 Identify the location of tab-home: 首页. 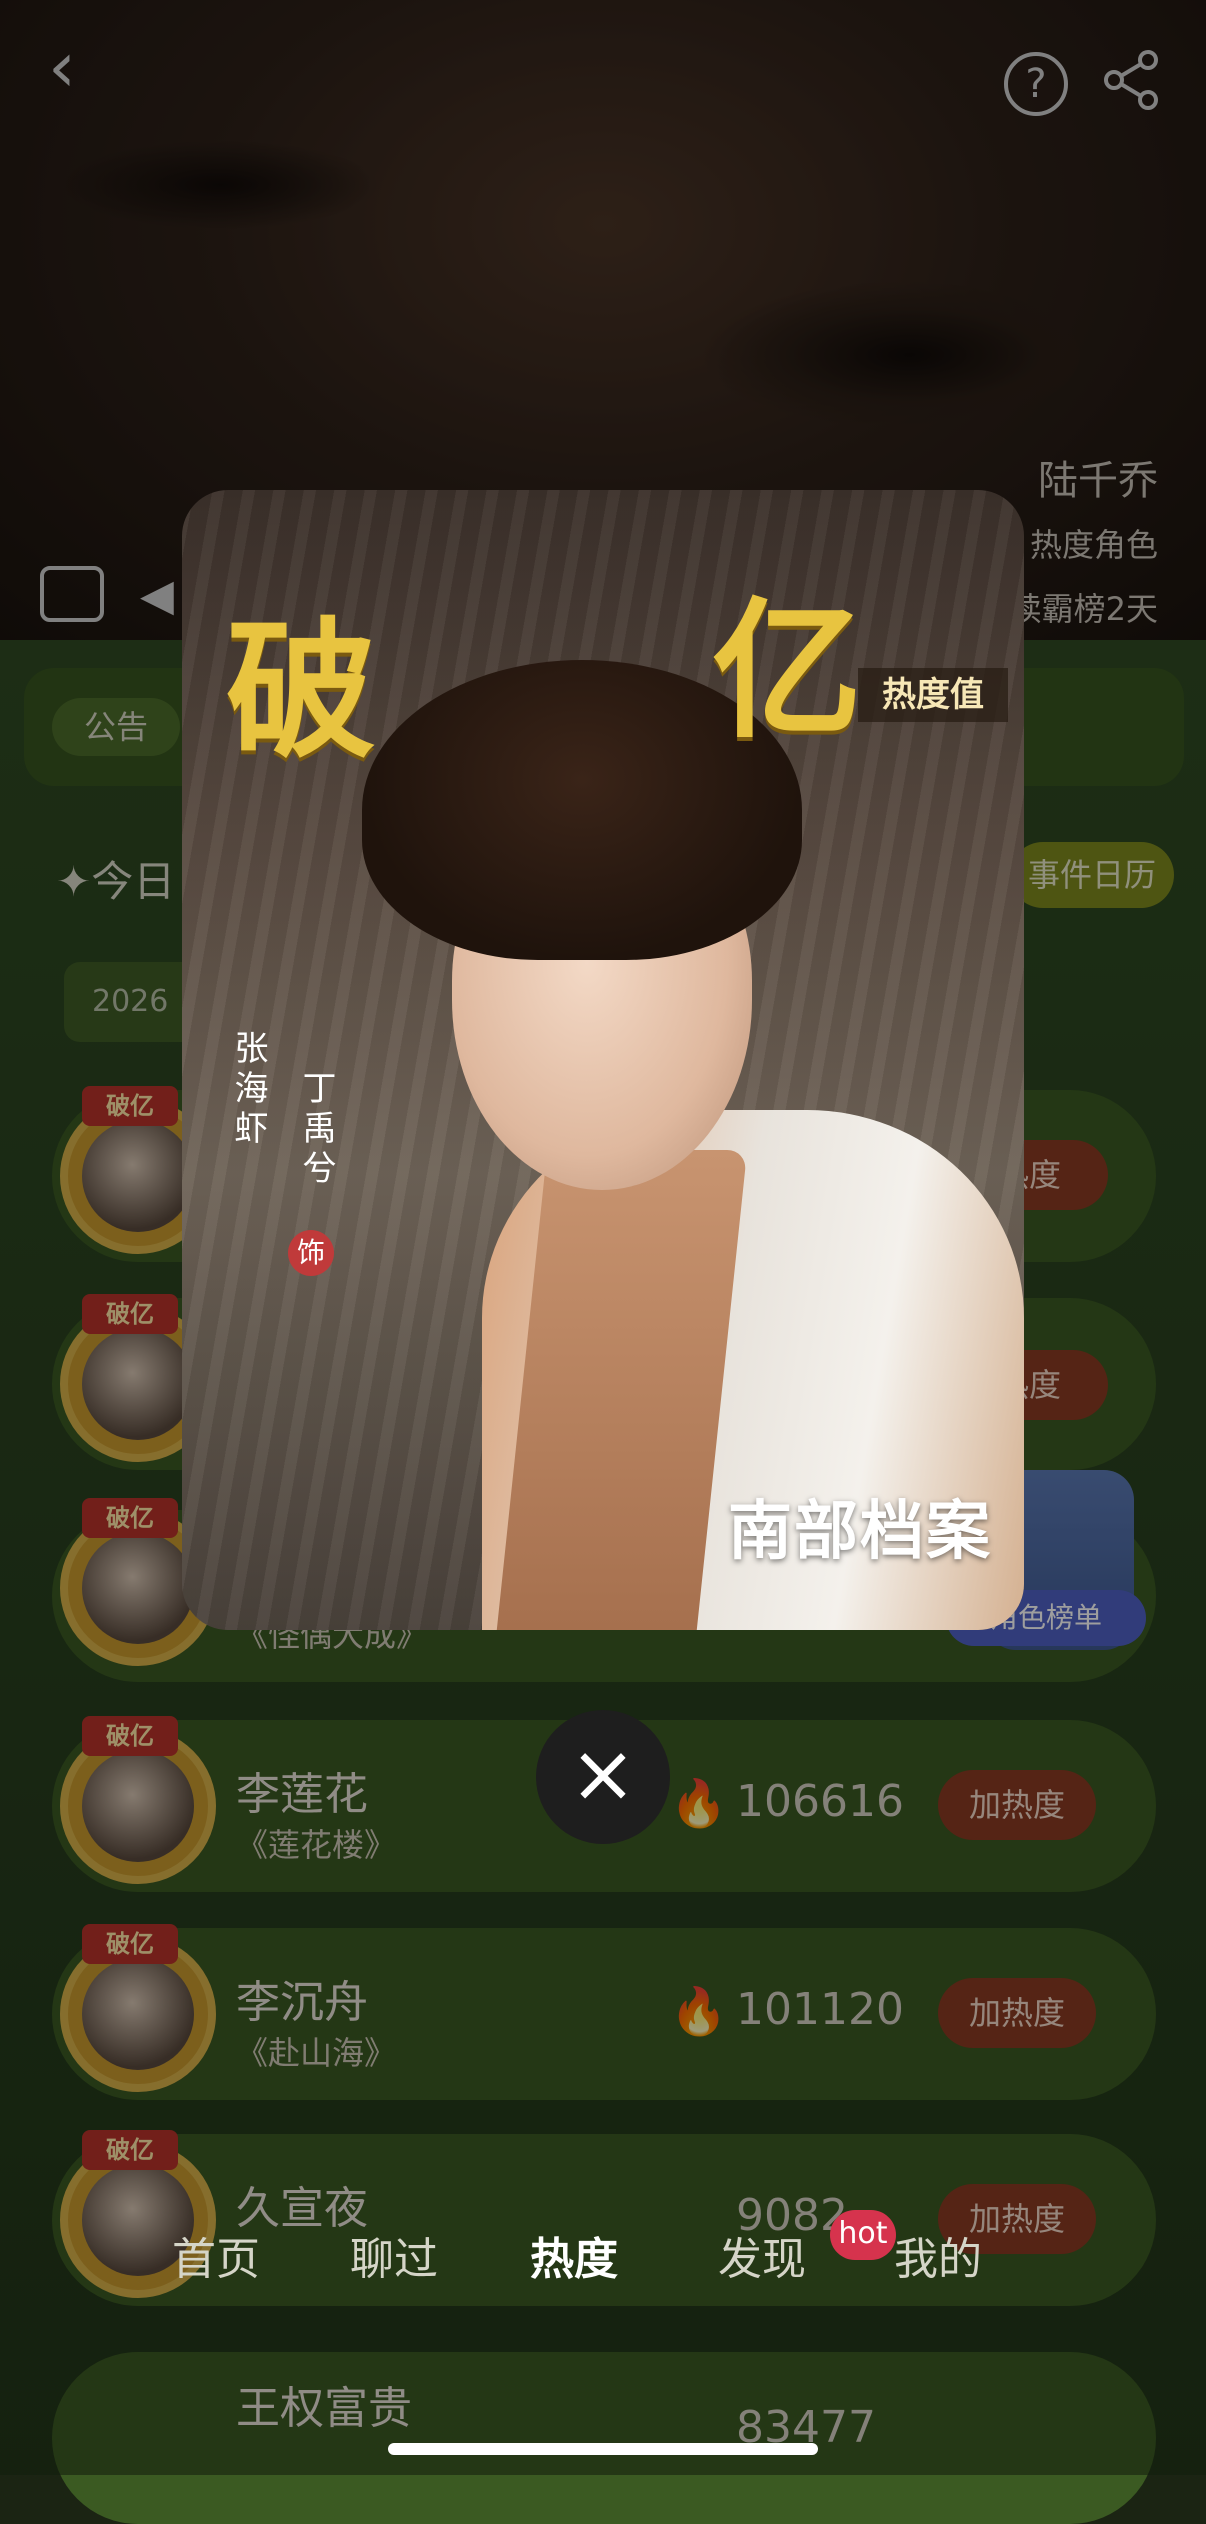
(216, 2260).